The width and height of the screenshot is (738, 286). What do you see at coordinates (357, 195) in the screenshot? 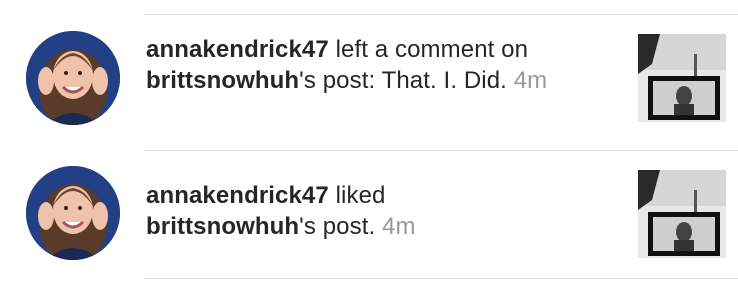
I see `action-text: liked` at bounding box center [357, 195].